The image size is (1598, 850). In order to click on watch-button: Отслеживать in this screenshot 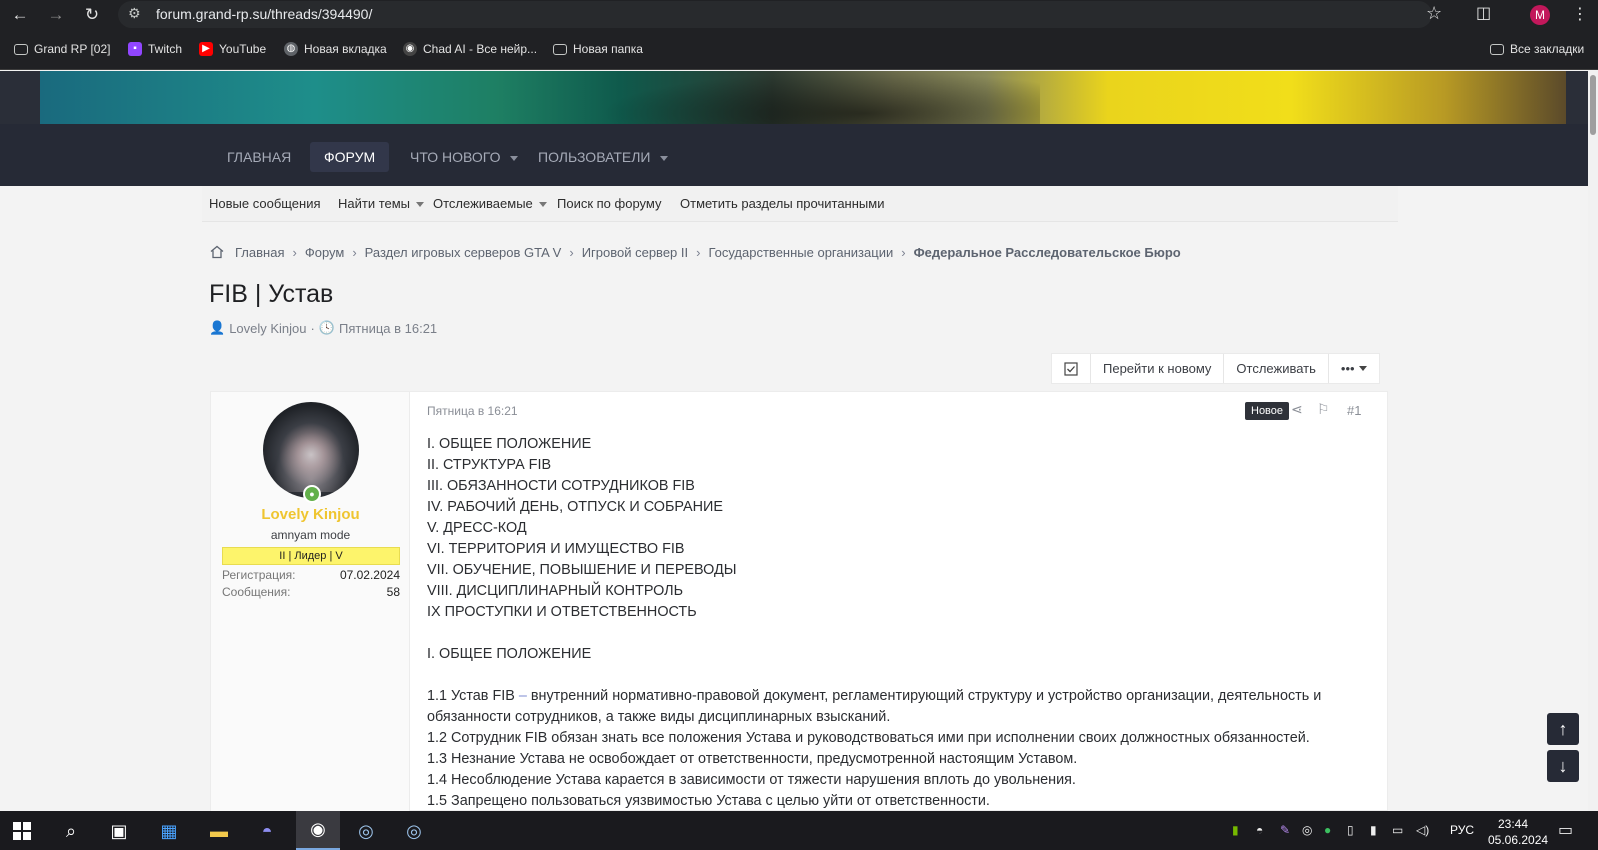, I will do `click(1276, 368)`.